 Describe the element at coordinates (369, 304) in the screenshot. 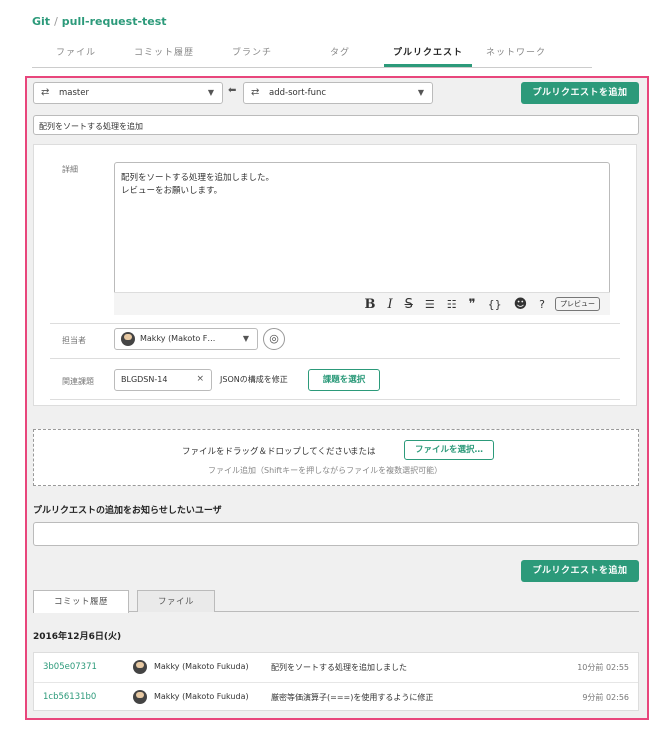

I see `bold-icon: B` at that location.